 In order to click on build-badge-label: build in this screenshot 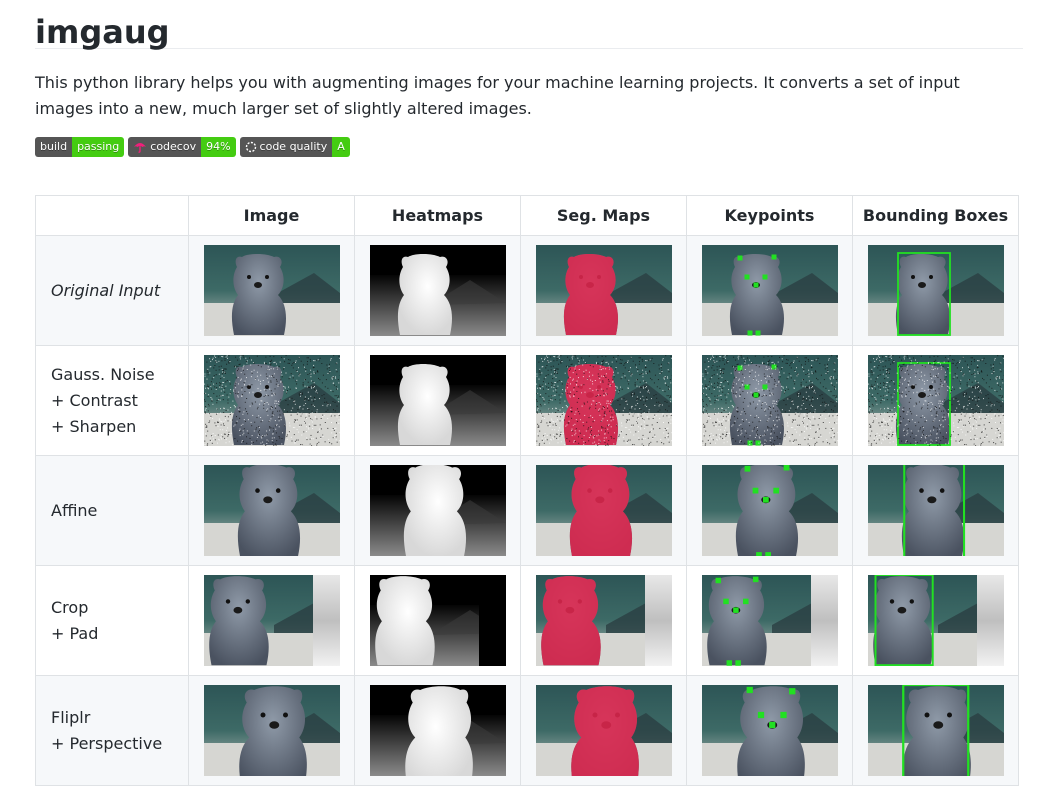, I will do `click(54, 147)`.